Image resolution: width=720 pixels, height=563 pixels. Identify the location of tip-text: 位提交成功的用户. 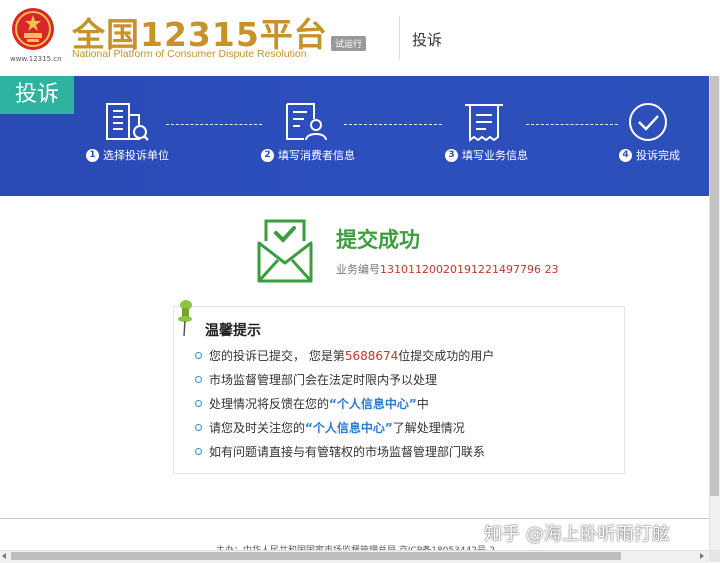
(446, 356).